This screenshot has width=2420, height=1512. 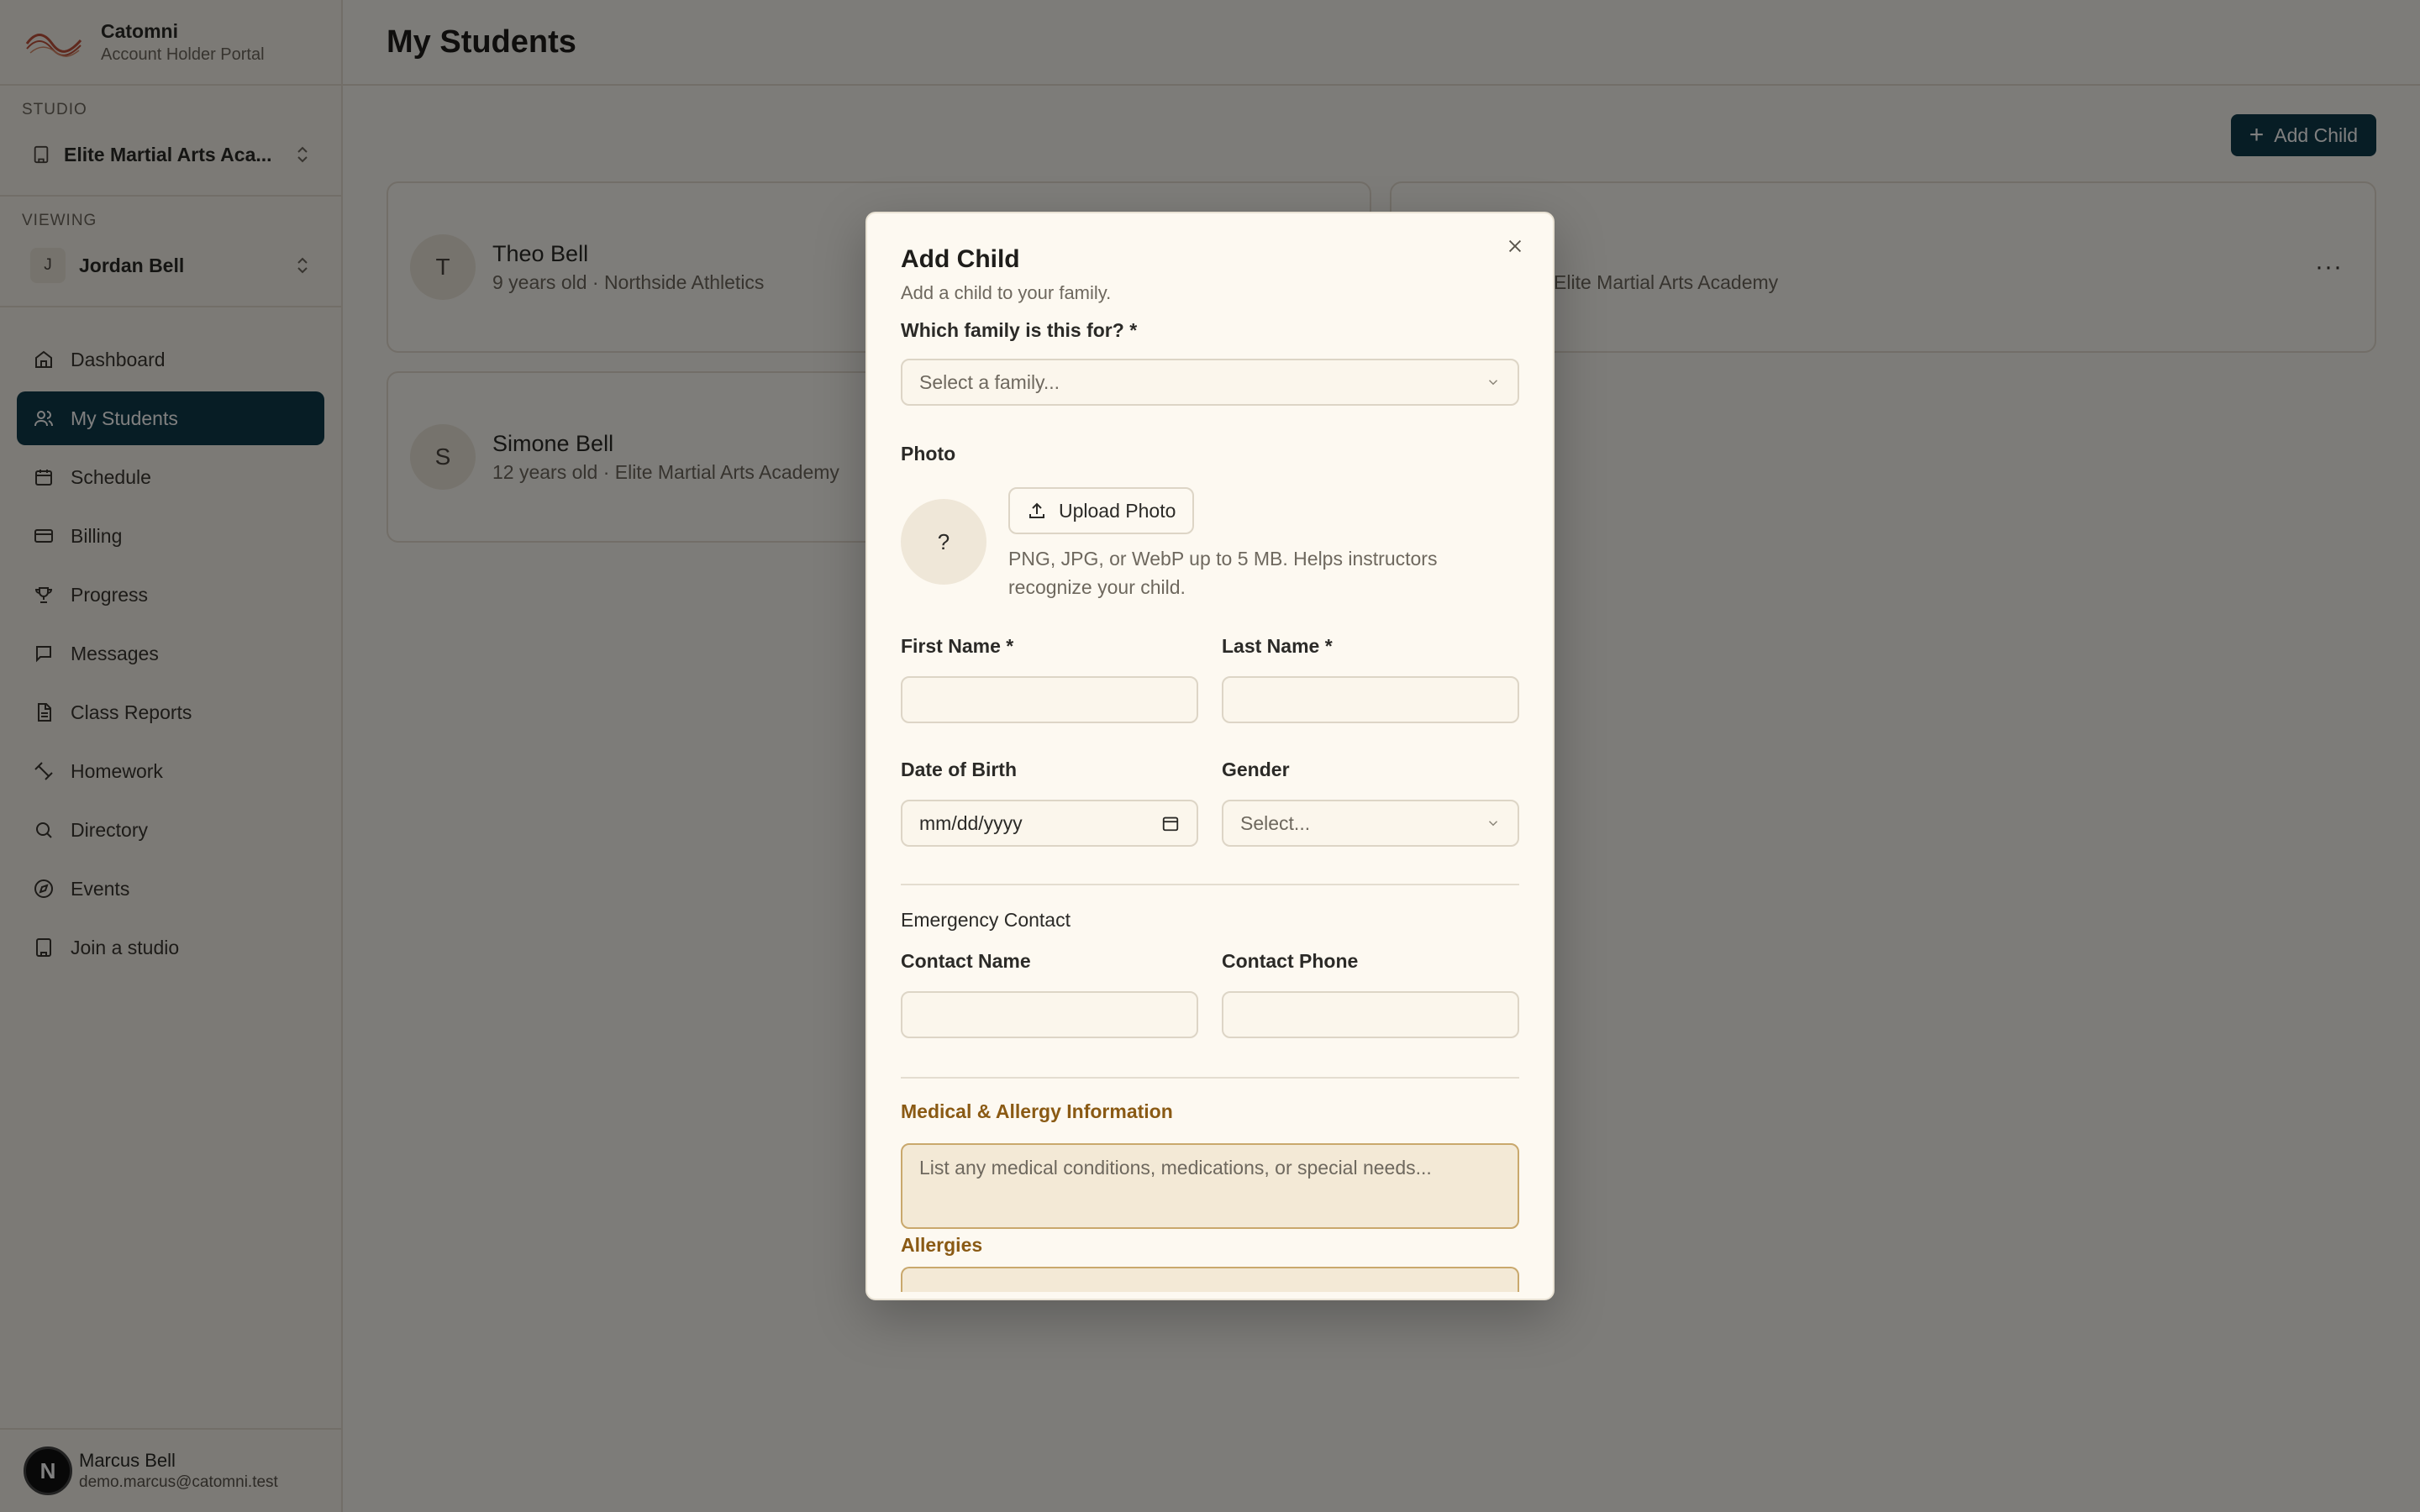 What do you see at coordinates (1170, 823) in the screenshot?
I see `calendar-icon` at bounding box center [1170, 823].